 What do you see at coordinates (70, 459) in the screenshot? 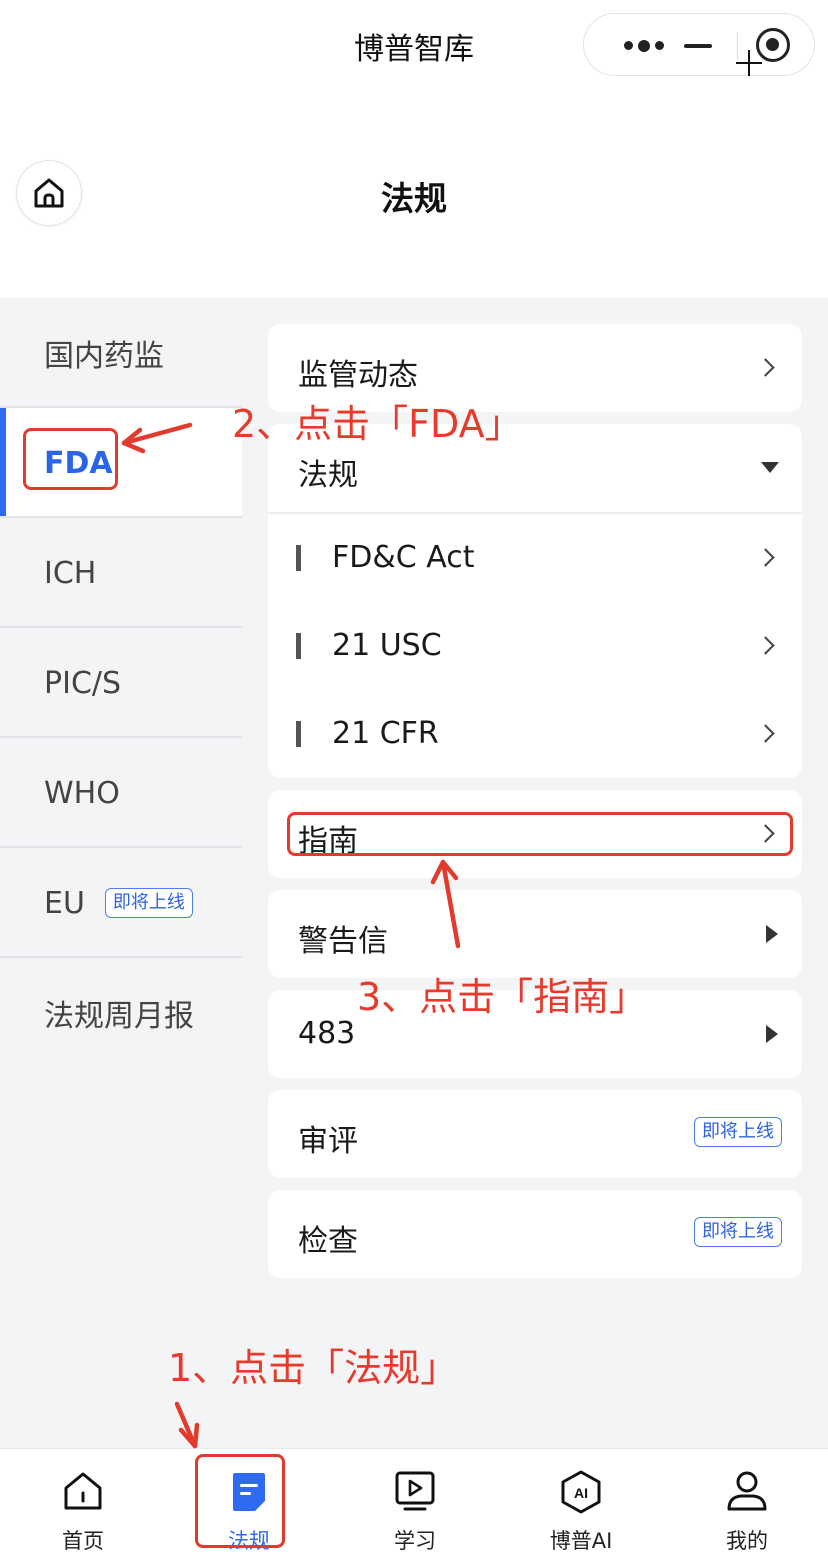
I see `annotation-box-fda` at bounding box center [70, 459].